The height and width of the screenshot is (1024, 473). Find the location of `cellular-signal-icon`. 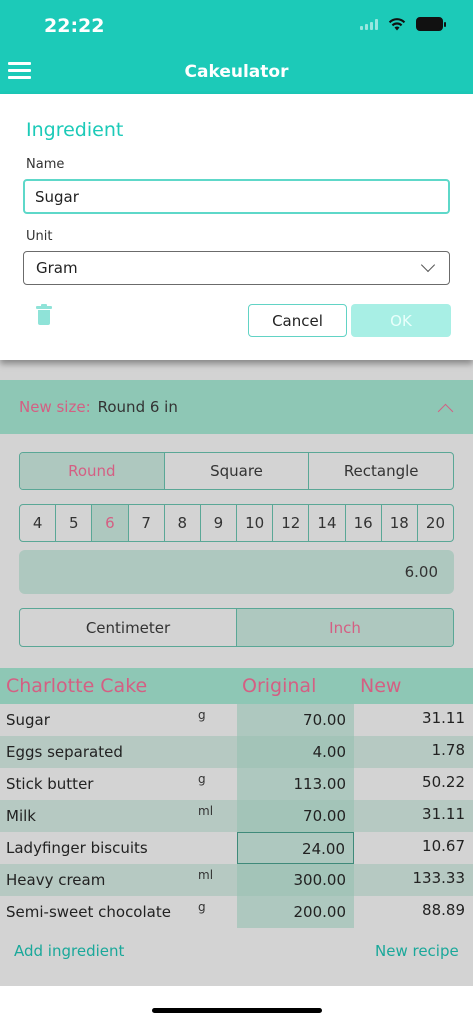

cellular-signal-icon is located at coordinates (369, 24).